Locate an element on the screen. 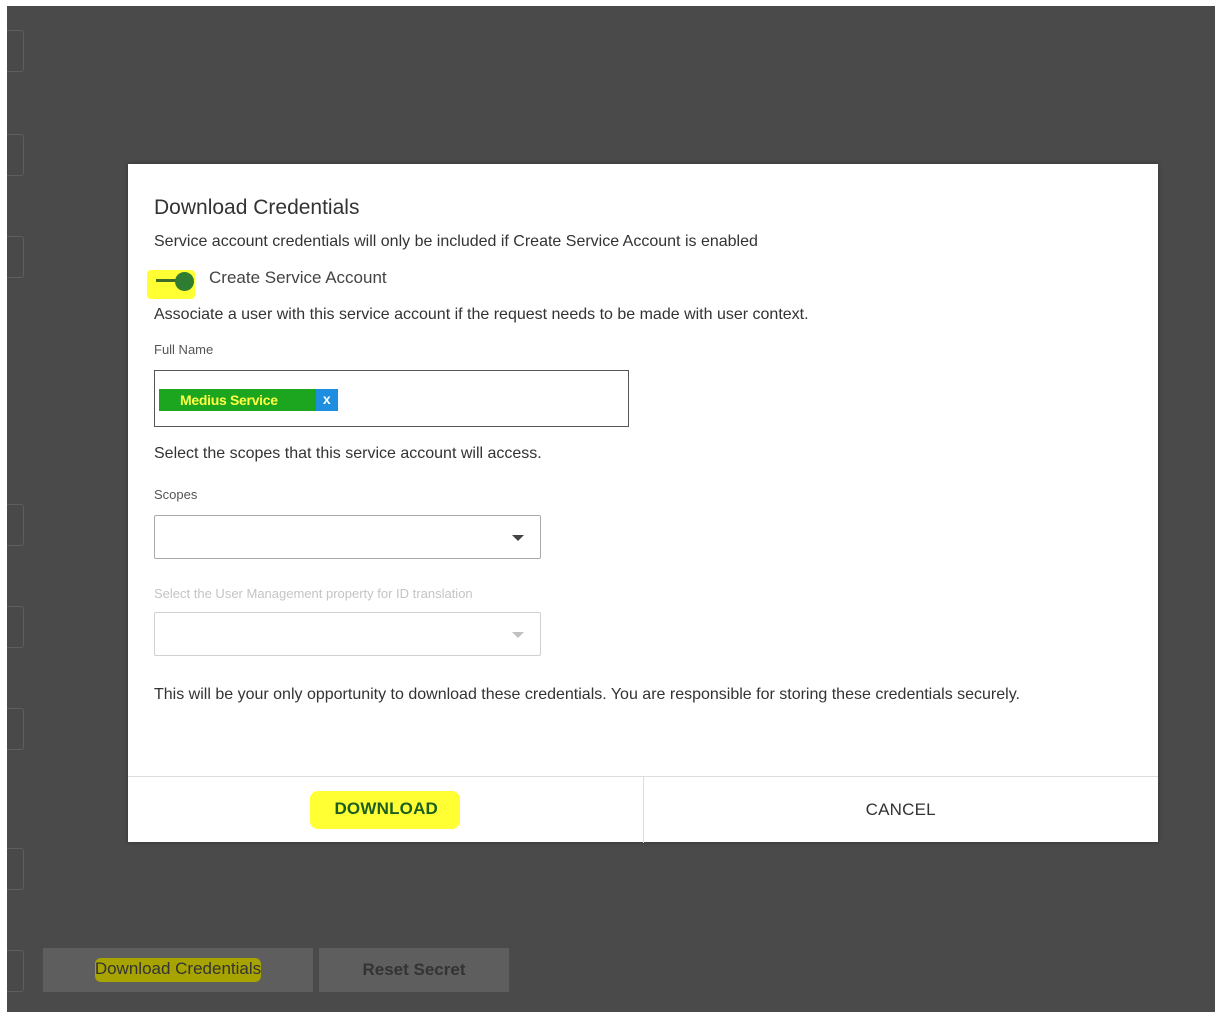  cancel-button: CANCEL is located at coordinates (900, 810).